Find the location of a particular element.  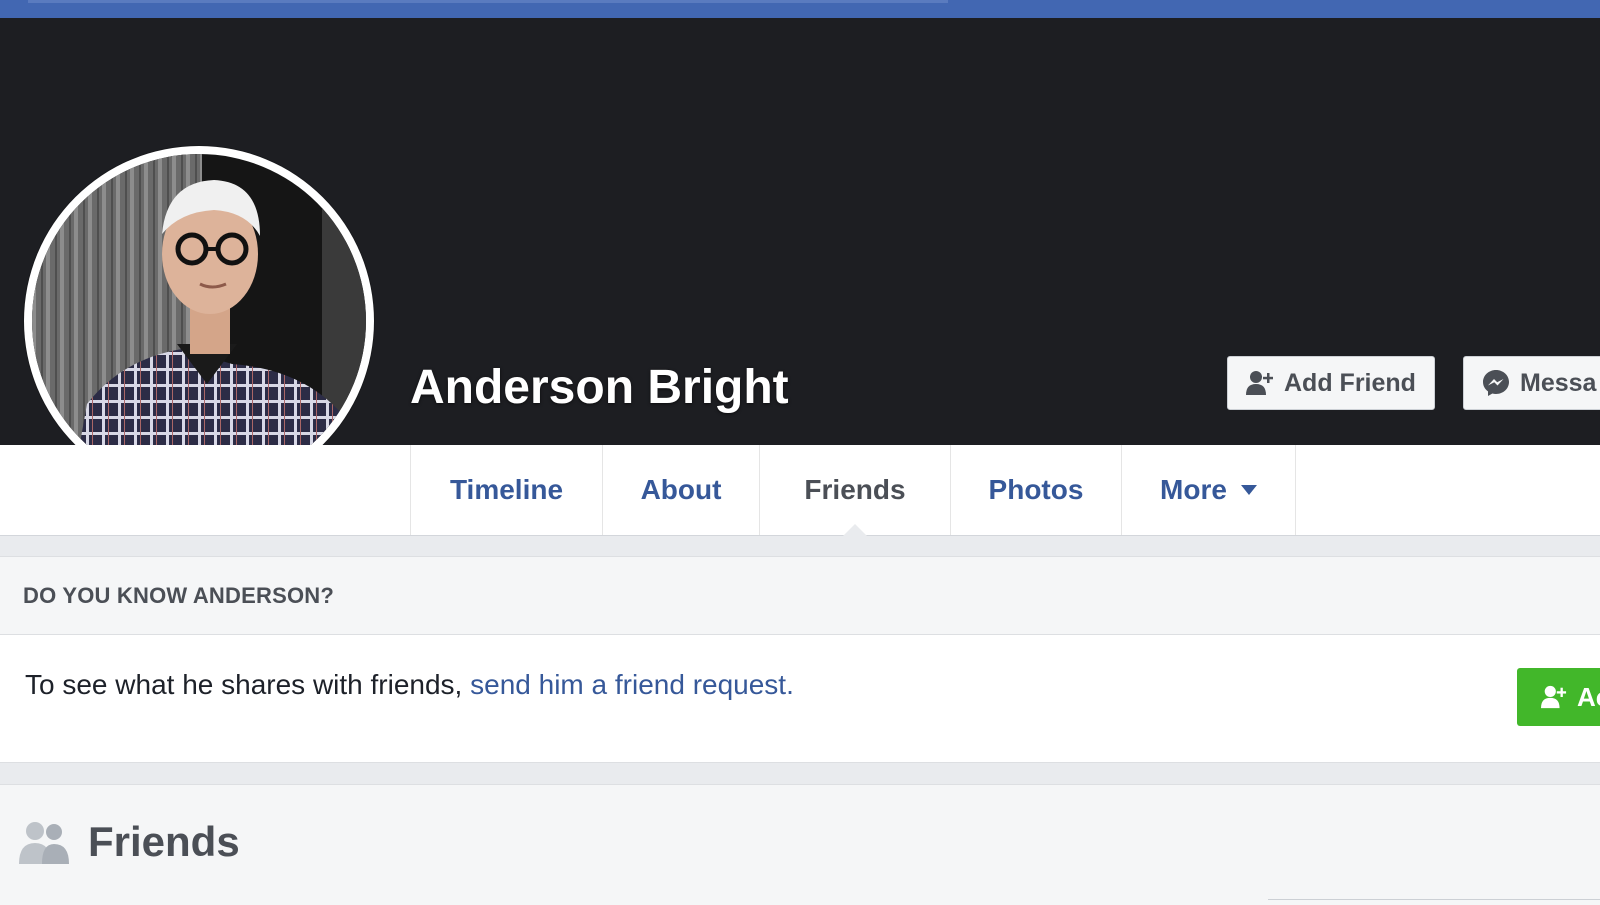

tab-timeline-label: Timeline is located at coordinates (506, 489).